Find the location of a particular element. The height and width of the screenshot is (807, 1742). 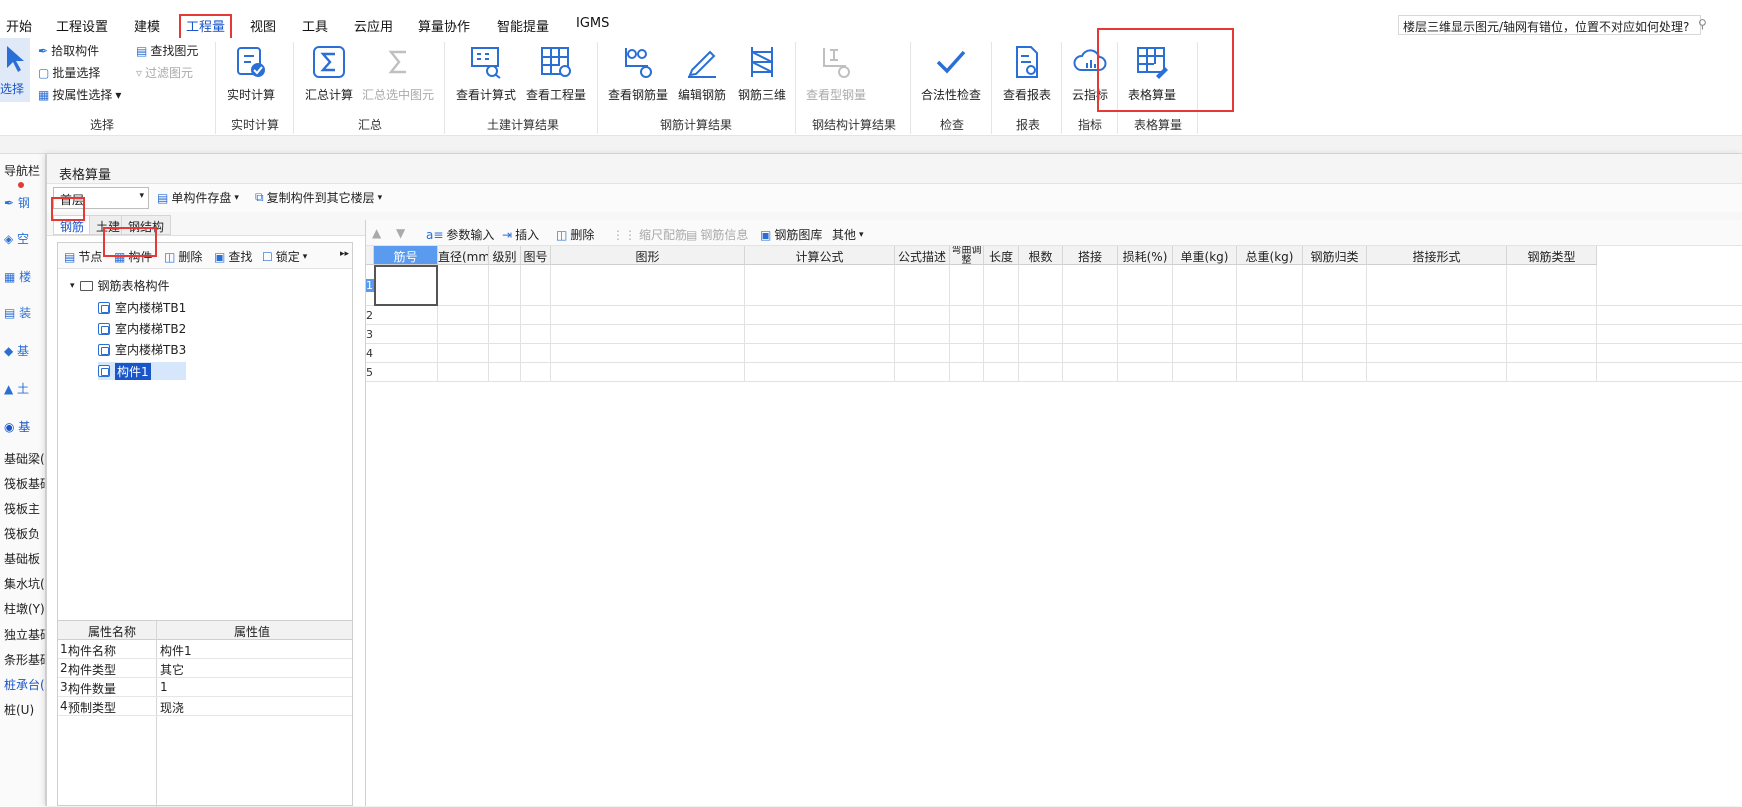

nav-item-pier: 柱墩(Y) is located at coordinates (24, 608).